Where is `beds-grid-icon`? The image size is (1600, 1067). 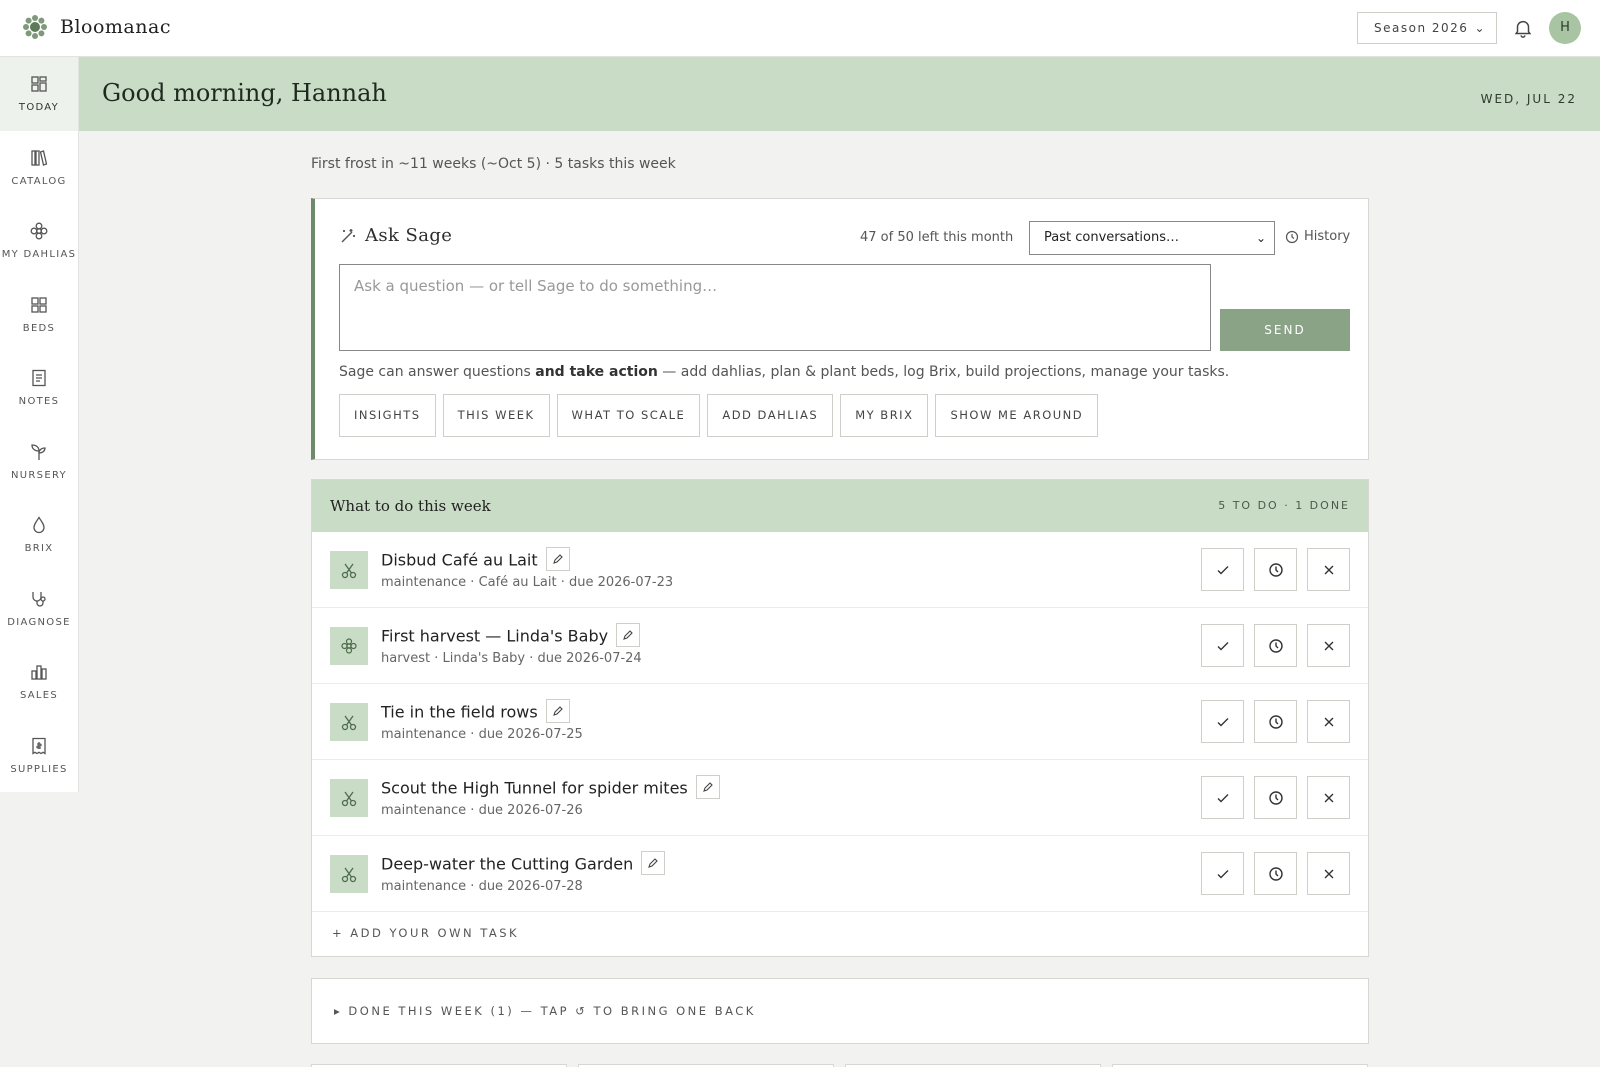 beds-grid-icon is located at coordinates (39, 305).